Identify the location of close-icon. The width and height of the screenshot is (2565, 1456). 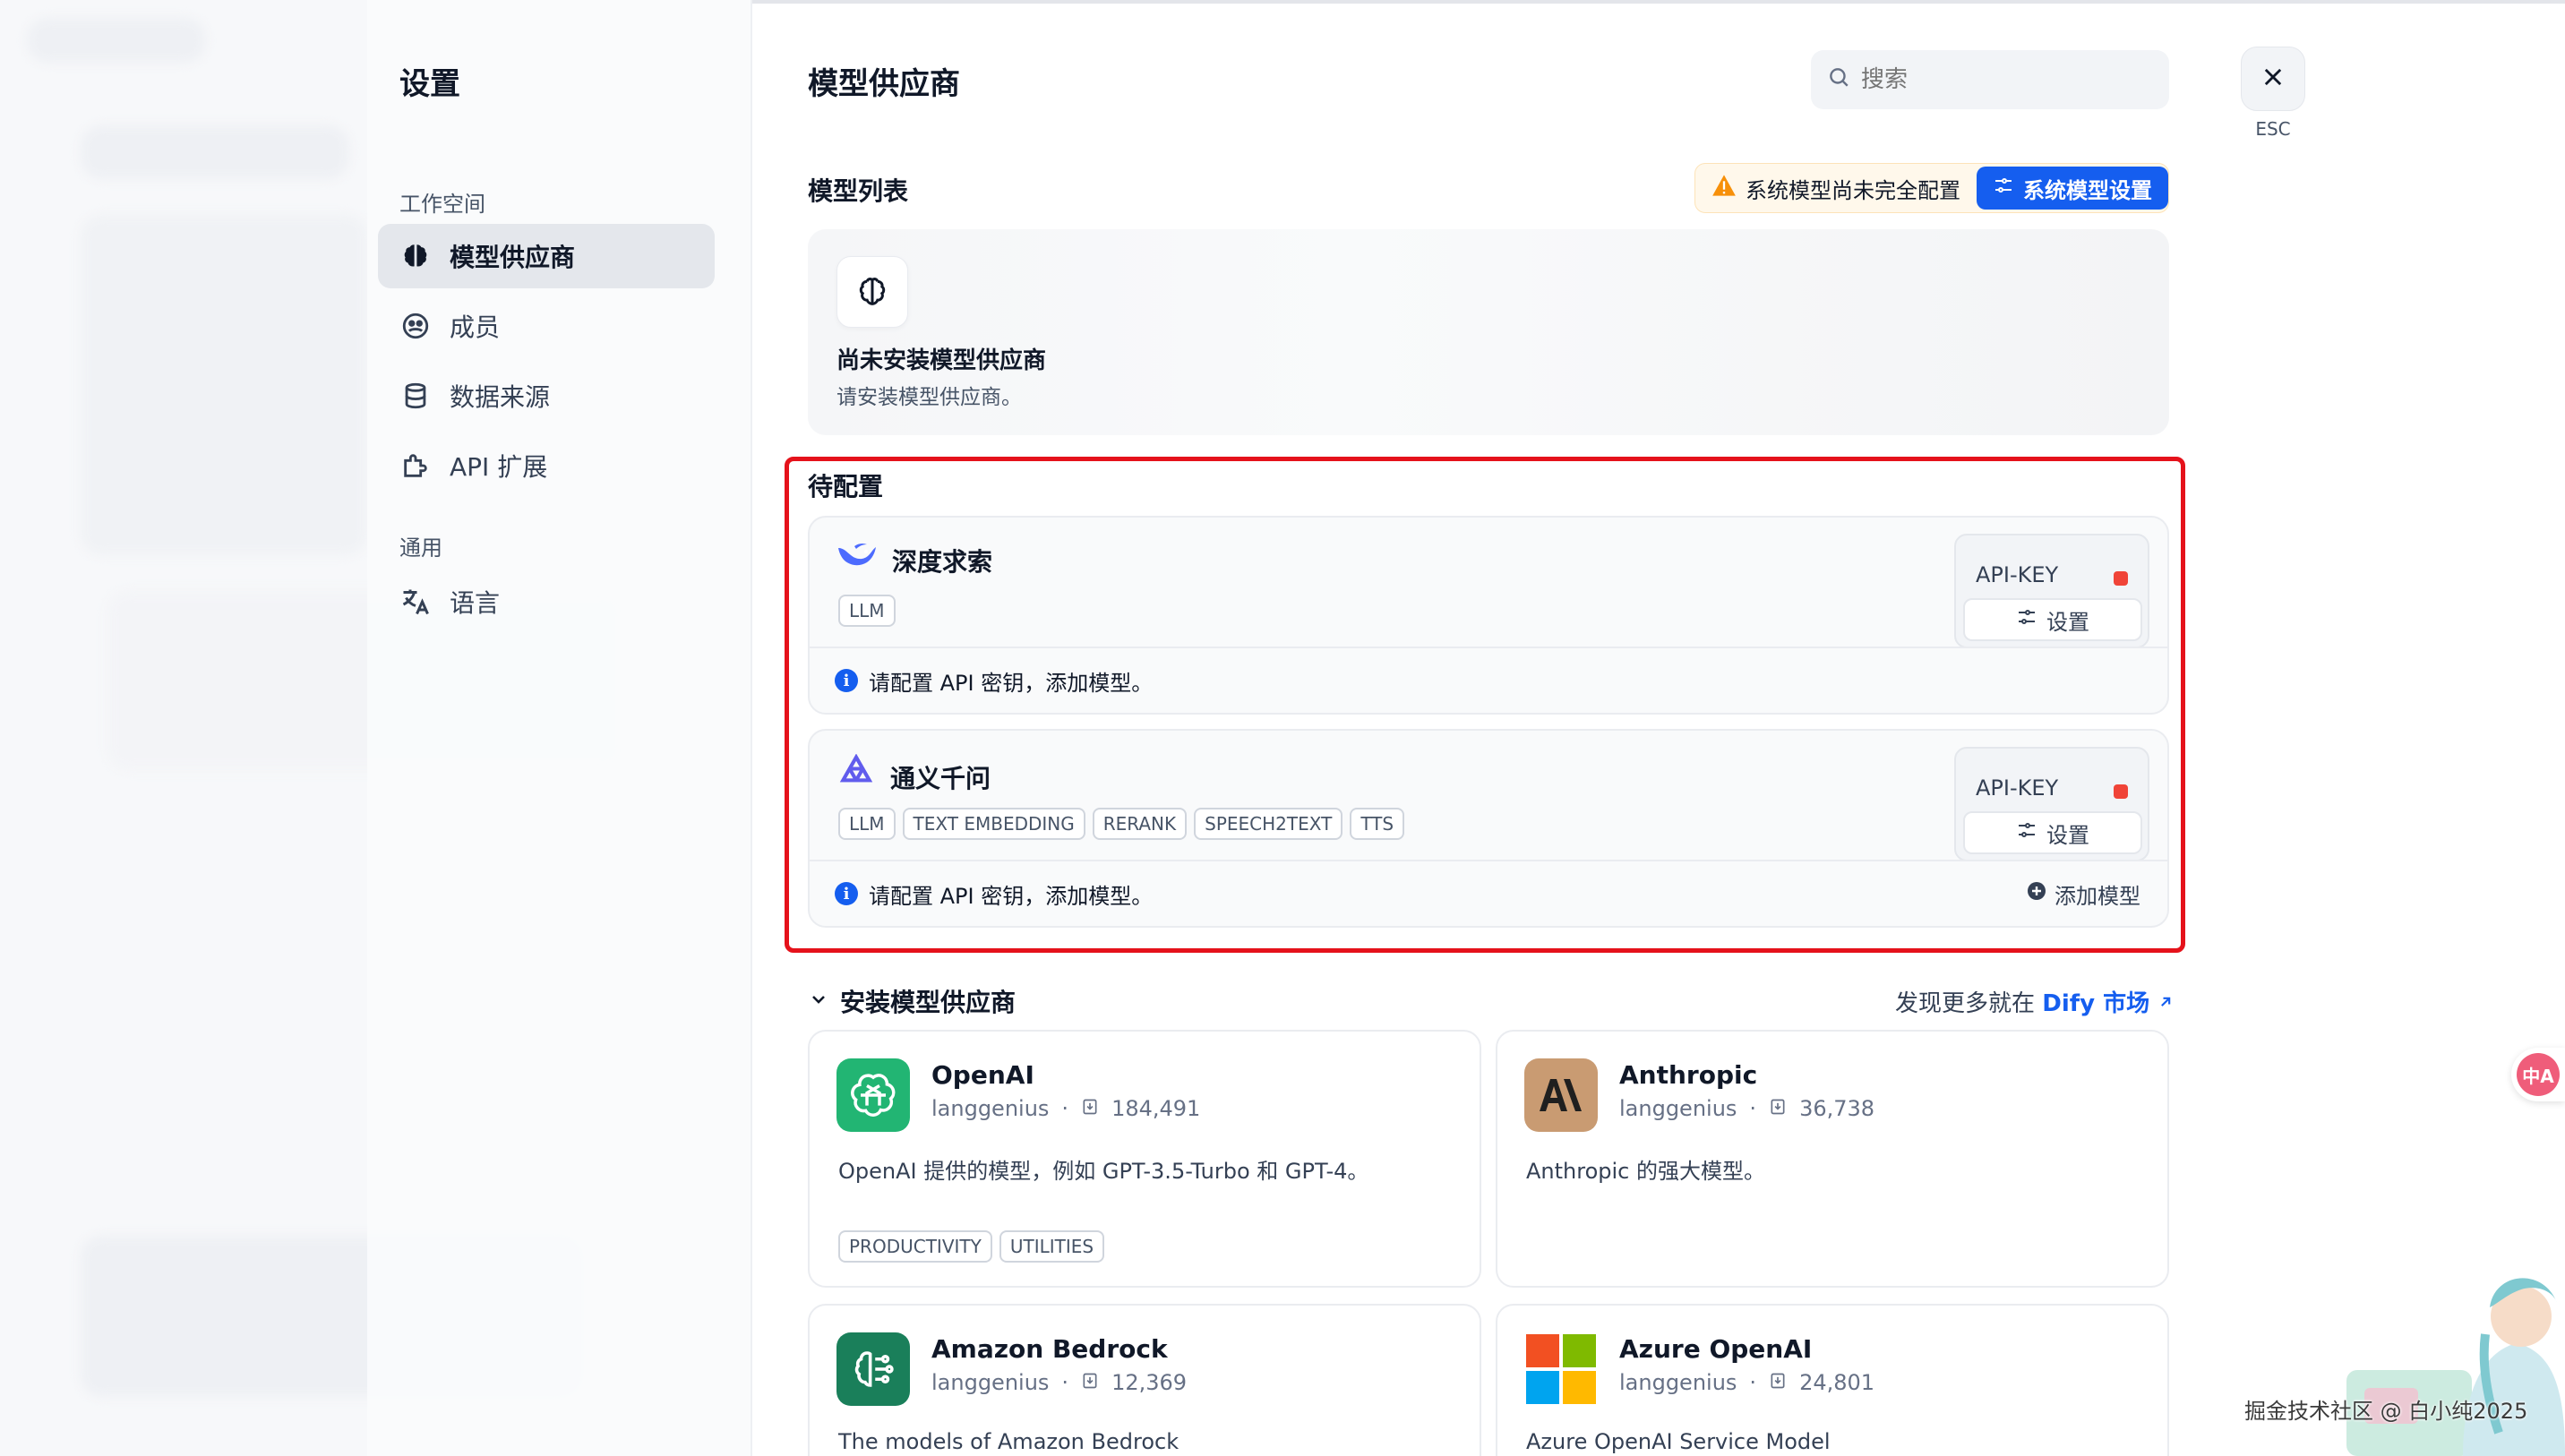
(2273, 78).